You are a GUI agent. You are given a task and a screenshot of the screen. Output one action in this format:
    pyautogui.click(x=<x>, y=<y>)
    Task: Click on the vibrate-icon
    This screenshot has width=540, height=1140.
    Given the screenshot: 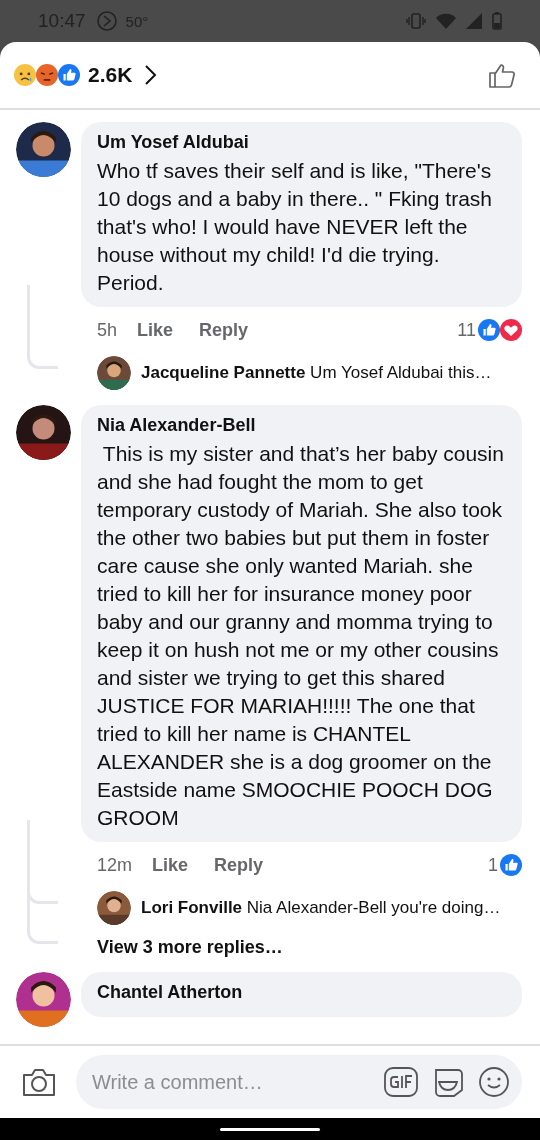 What is the action you would take?
    pyautogui.click(x=416, y=21)
    